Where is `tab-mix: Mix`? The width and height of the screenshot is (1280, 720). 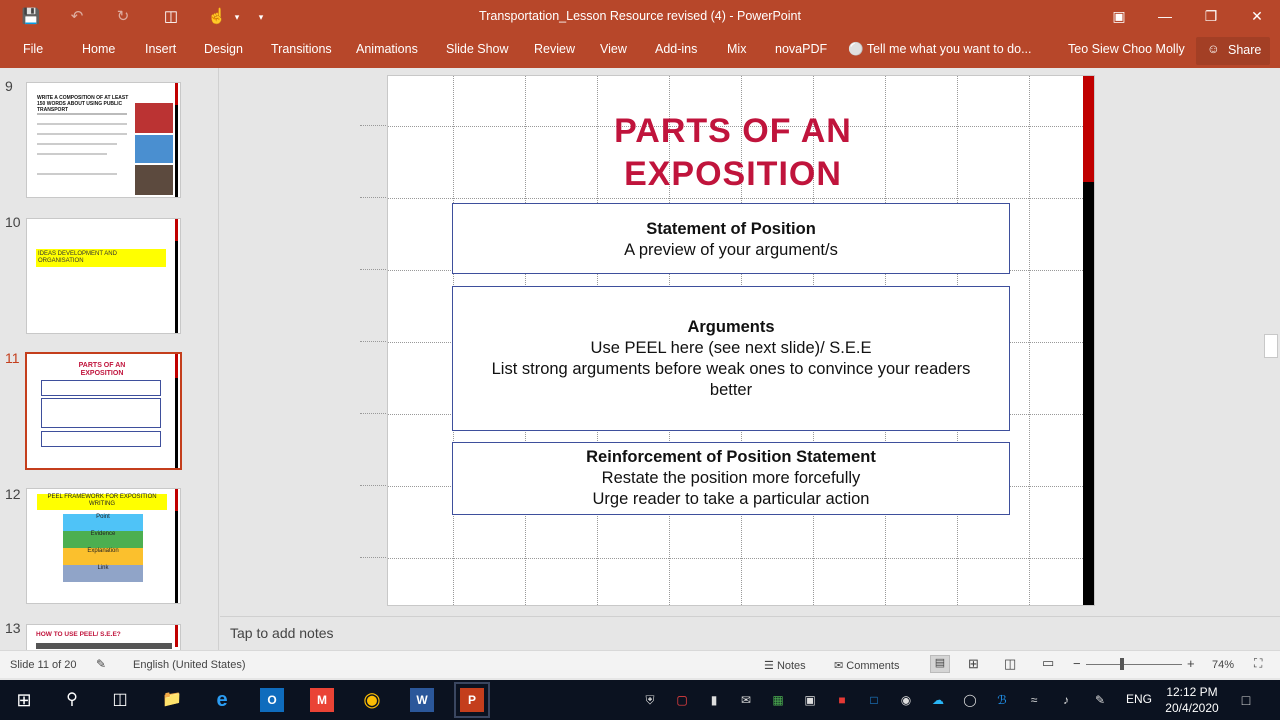
tab-mix: Mix is located at coordinates (736, 49).